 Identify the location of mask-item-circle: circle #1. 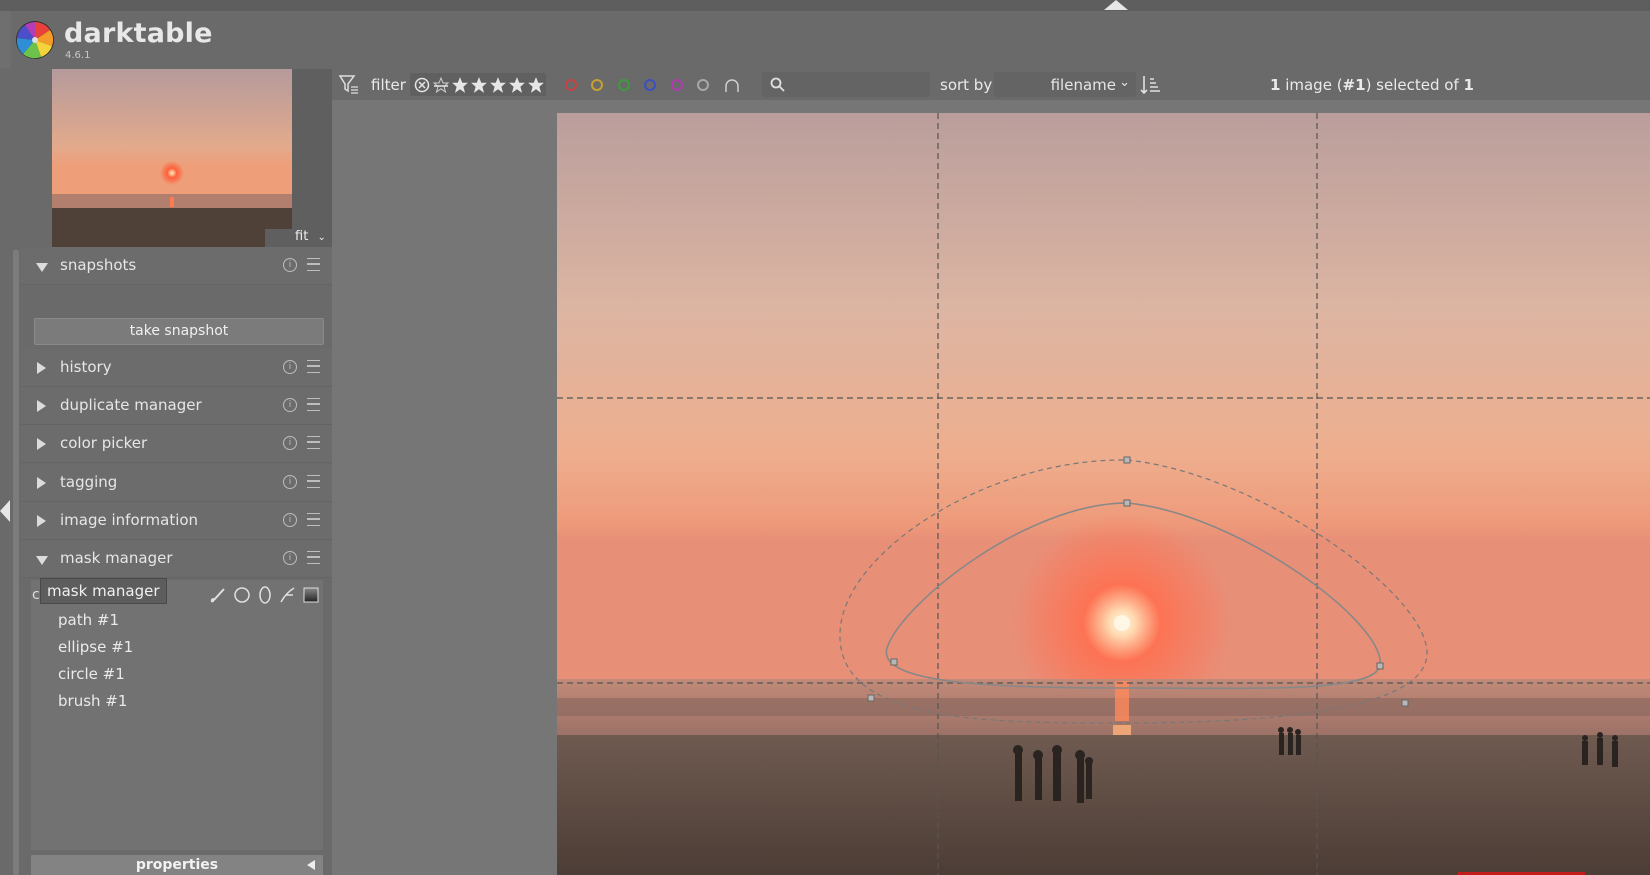
(91, 674).